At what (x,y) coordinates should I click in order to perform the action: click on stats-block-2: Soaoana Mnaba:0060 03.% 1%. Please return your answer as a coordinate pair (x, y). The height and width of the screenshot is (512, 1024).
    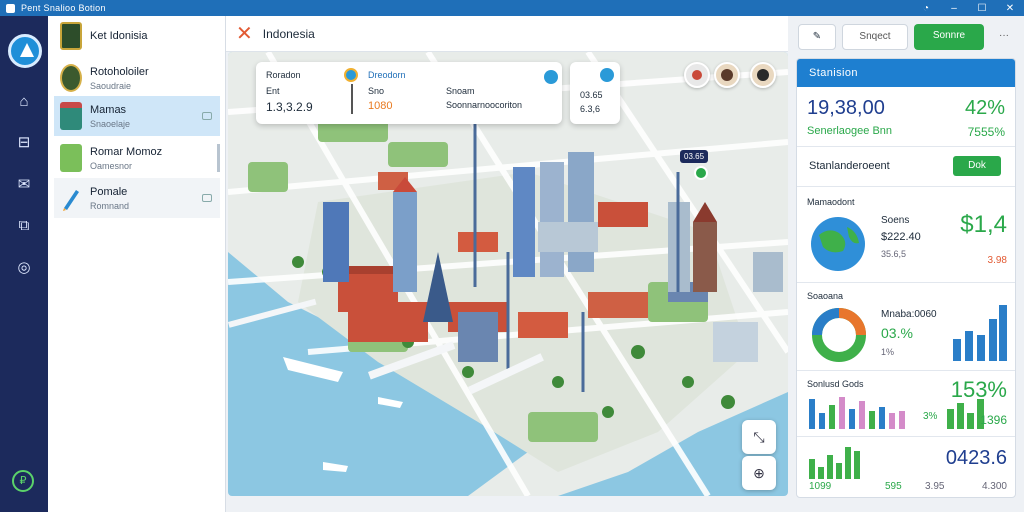
    Looking at the image, I should click on (906, 327).